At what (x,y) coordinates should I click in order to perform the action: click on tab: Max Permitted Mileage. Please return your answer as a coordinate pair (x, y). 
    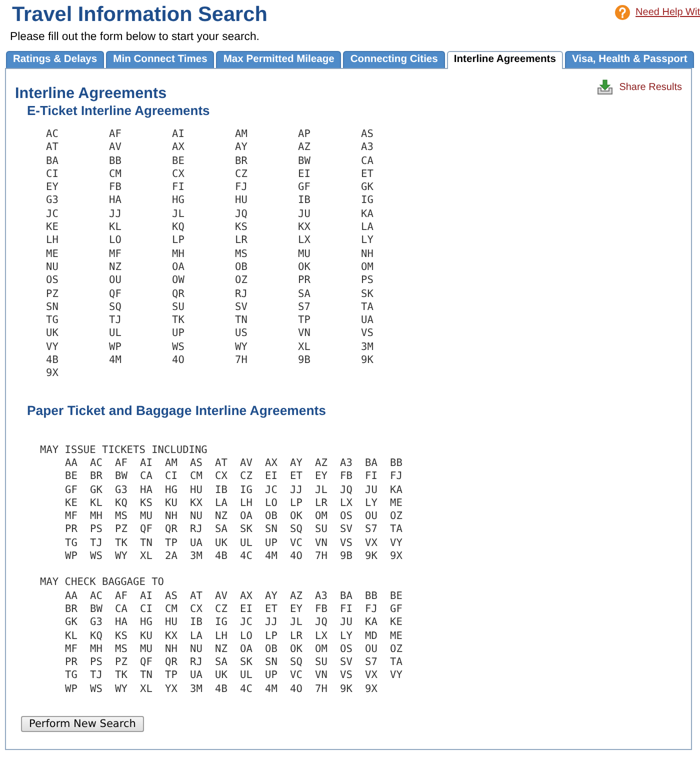
    Looking at the image, I should click on (279, 59).